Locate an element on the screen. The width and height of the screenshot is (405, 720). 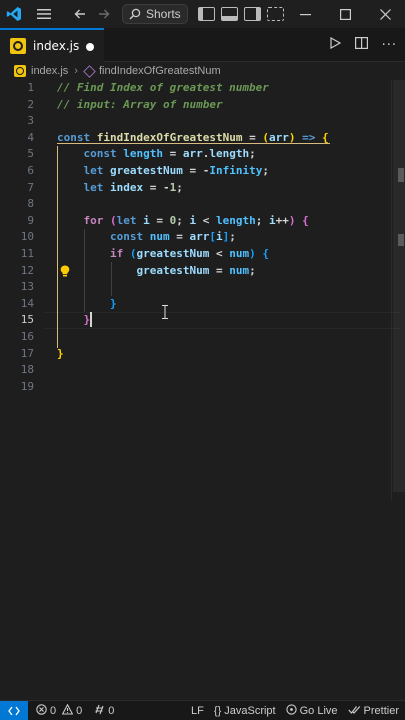
breadcrumb-symbol: findIndexOfGreatestNum is located at coordinates (160, 71).